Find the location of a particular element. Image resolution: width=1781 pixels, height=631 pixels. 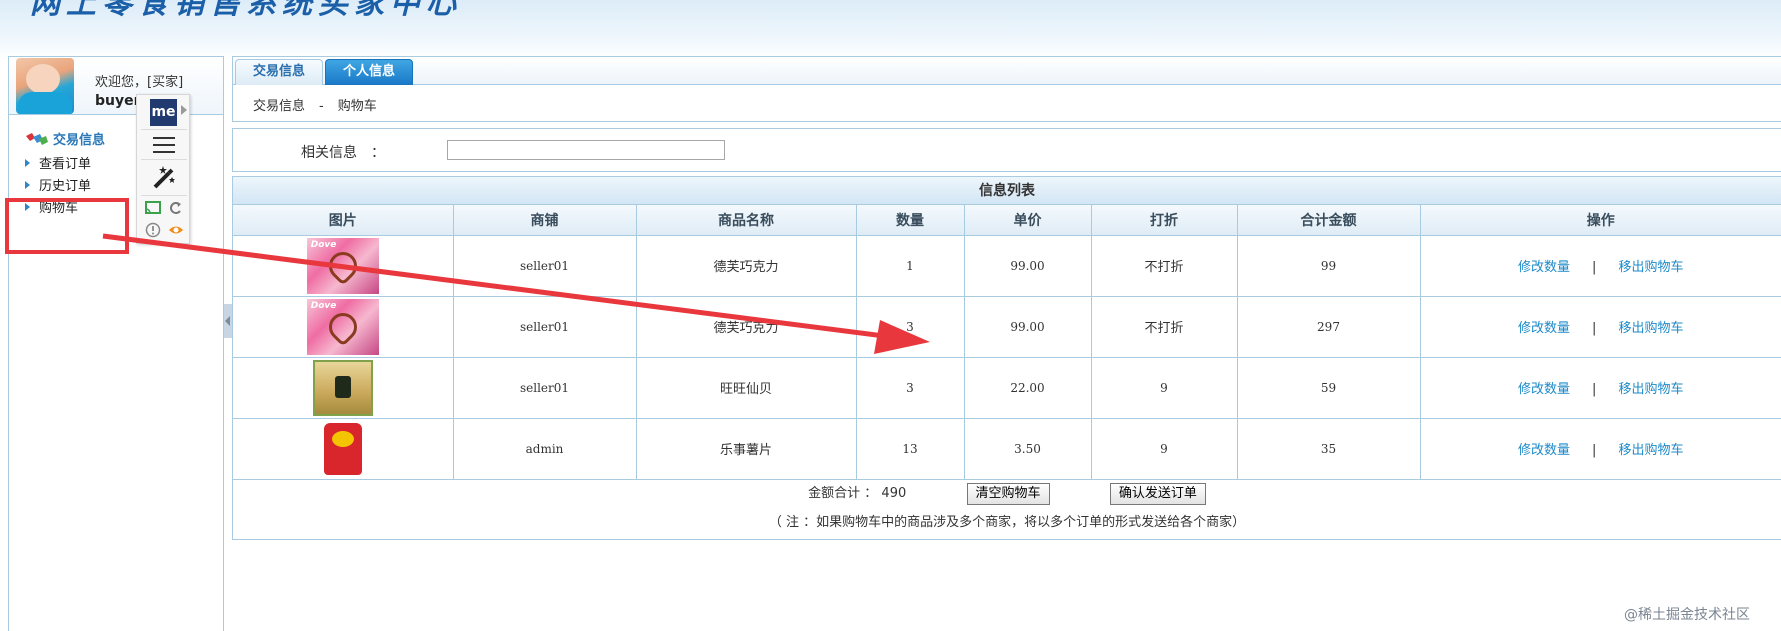

collapse-arrow-icon is located at coordinates (227, 321).